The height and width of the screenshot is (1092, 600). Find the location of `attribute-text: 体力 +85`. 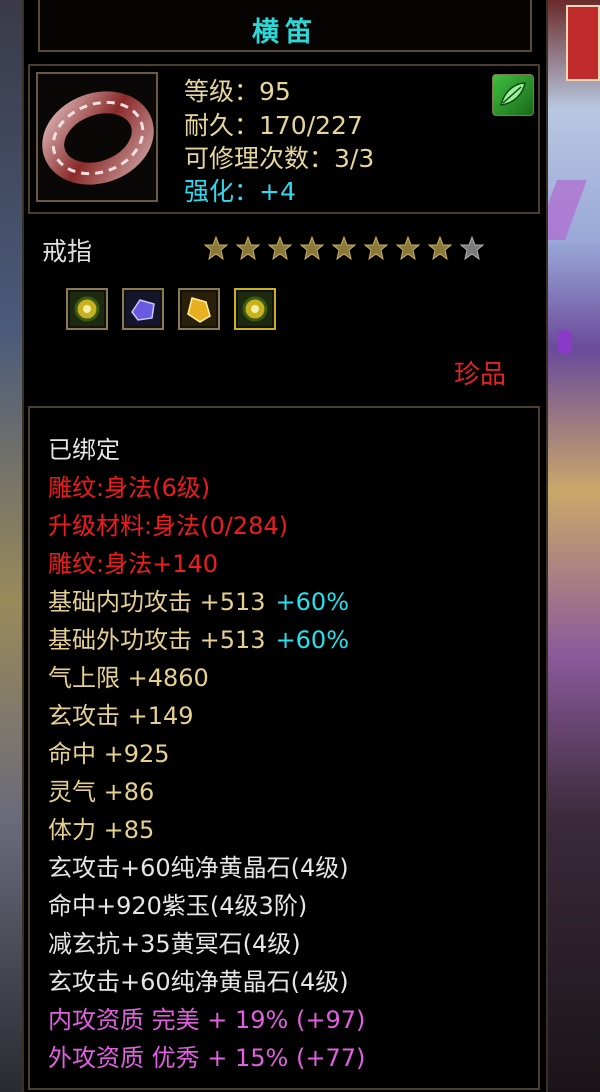

attribute-text: 体力 +85 is located at coordinates (101, 830).